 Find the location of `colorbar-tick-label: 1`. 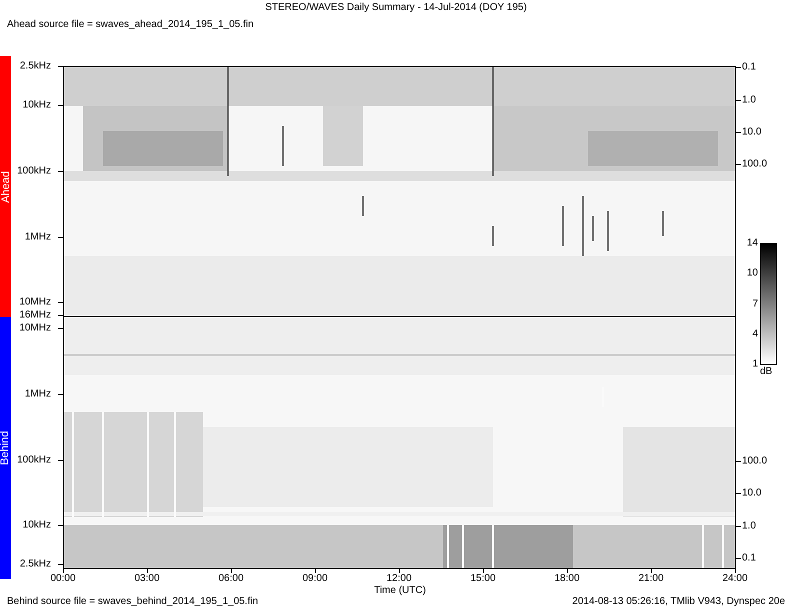

colorbar-tick-label: 1 is located at coordinates (755, 364).